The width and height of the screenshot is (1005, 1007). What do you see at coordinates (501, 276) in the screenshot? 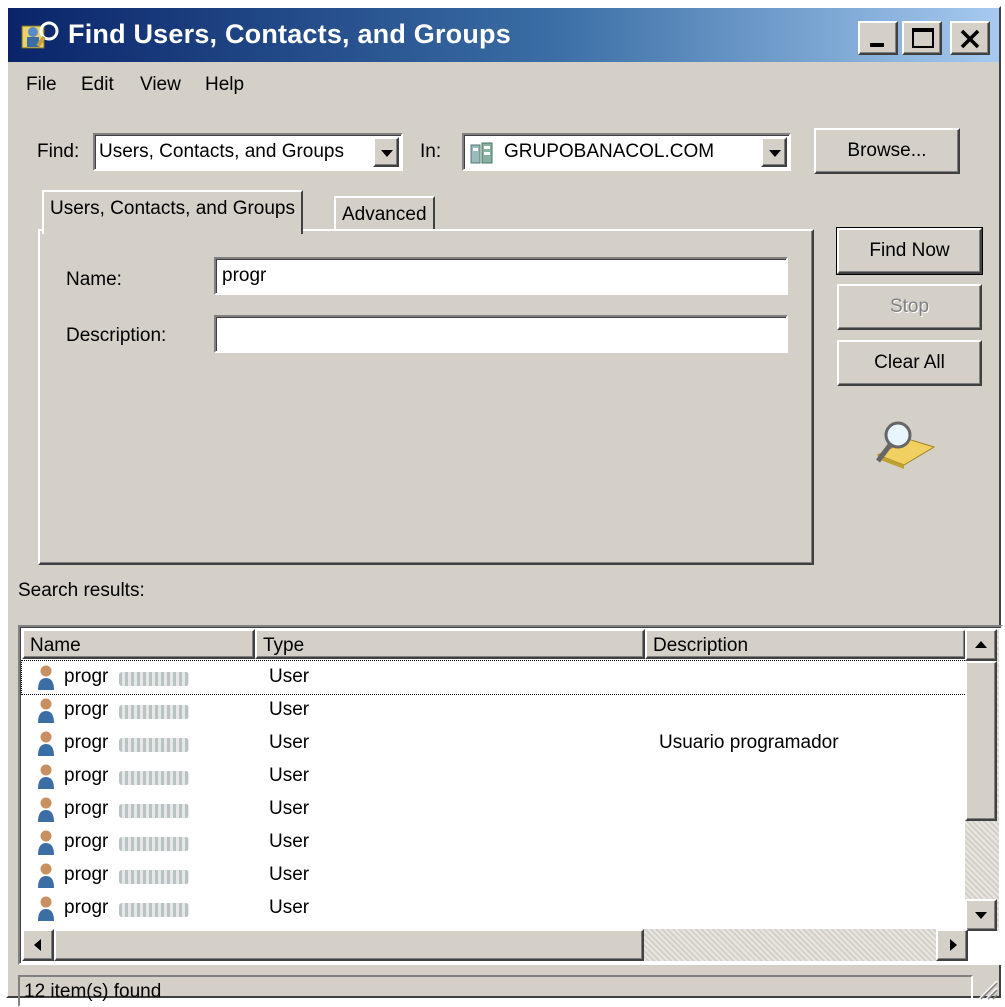
I see `name-field: progr` at bounding box center [501, 276].